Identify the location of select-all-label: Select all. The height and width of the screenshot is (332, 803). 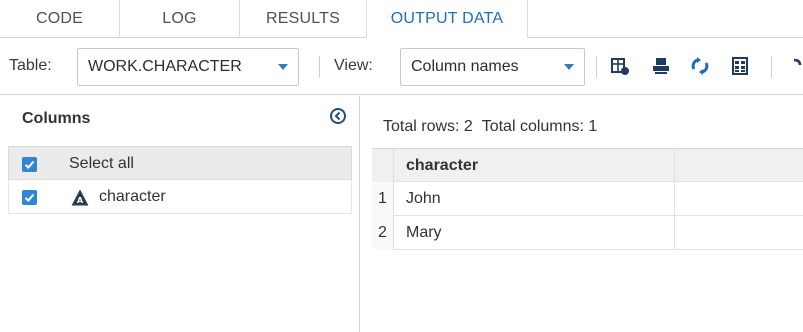
(101, 163).